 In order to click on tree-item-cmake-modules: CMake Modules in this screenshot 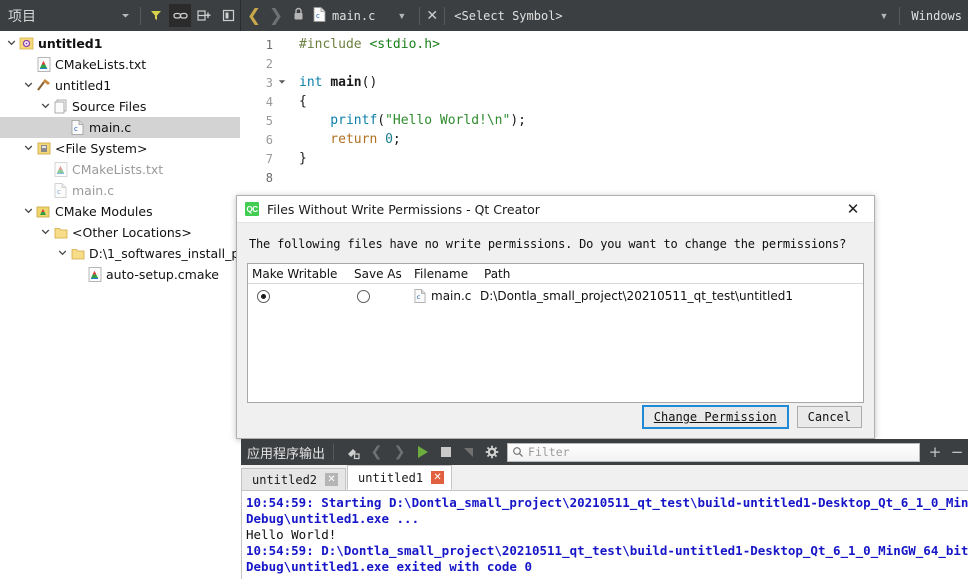, I will do `click(120, 211)`.